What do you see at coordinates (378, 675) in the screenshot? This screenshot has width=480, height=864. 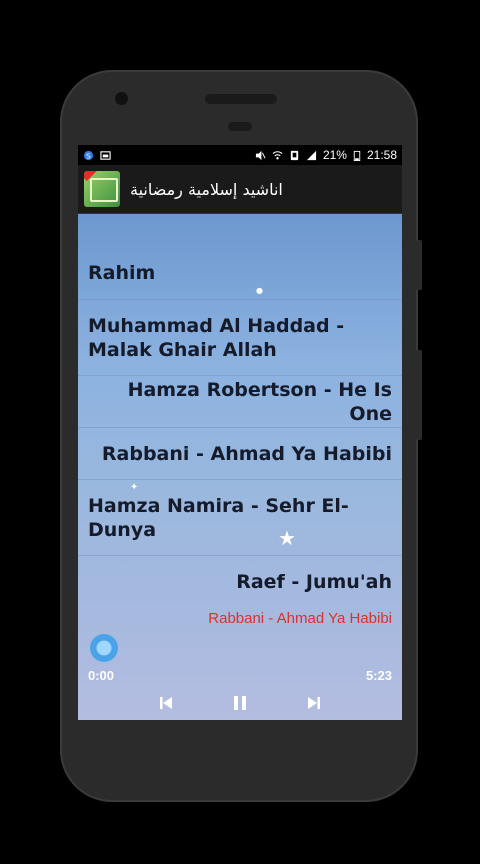 I see `total-time: 5:23` at bounding box center [378, 675].